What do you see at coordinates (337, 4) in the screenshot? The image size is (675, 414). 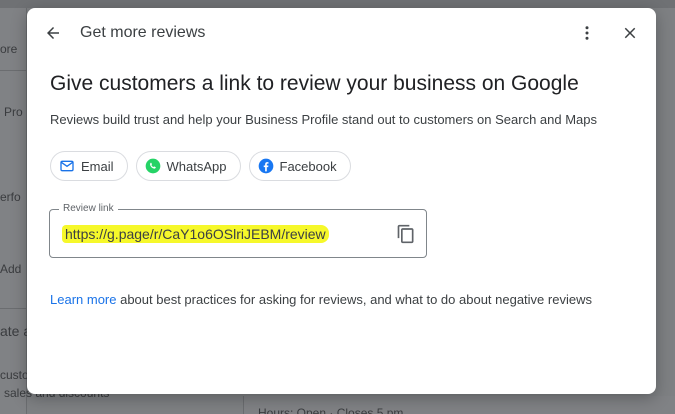 I see `background-topbar` at bounding box center [337, 4].